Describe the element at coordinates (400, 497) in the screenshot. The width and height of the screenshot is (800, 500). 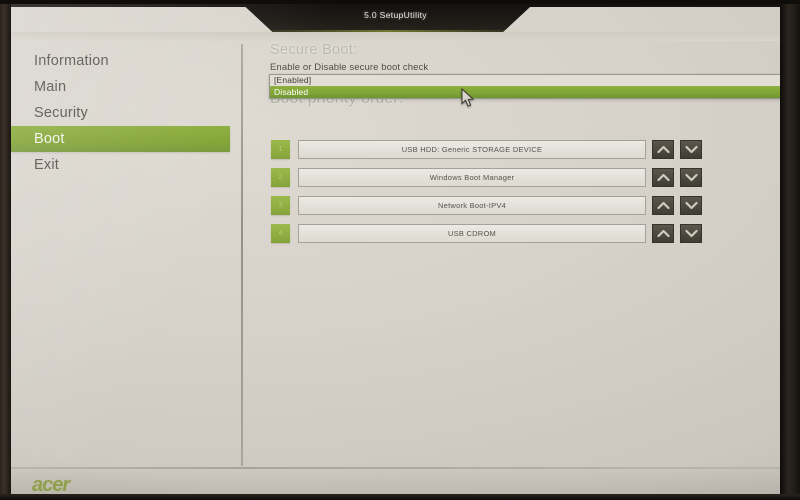
I see `bezel-bottom` at that location.